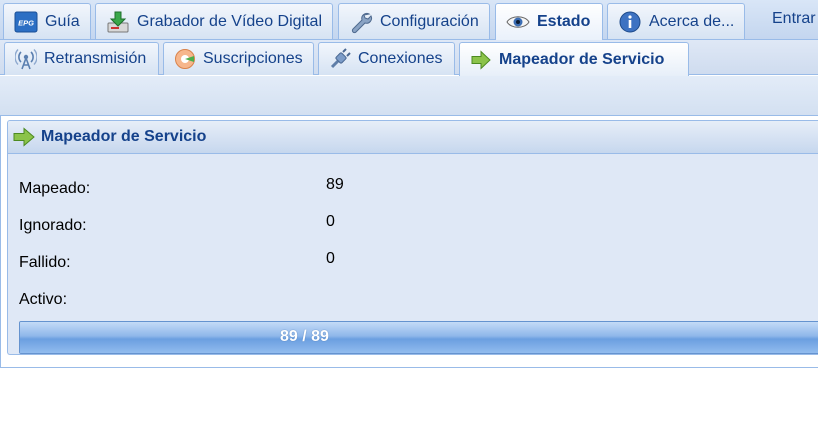 The height and width of the screenshot is (423, 818). Describe the element at coordinates (253, 58) in the screenshot. I see `subtab-label: Suscripciones` at that location.